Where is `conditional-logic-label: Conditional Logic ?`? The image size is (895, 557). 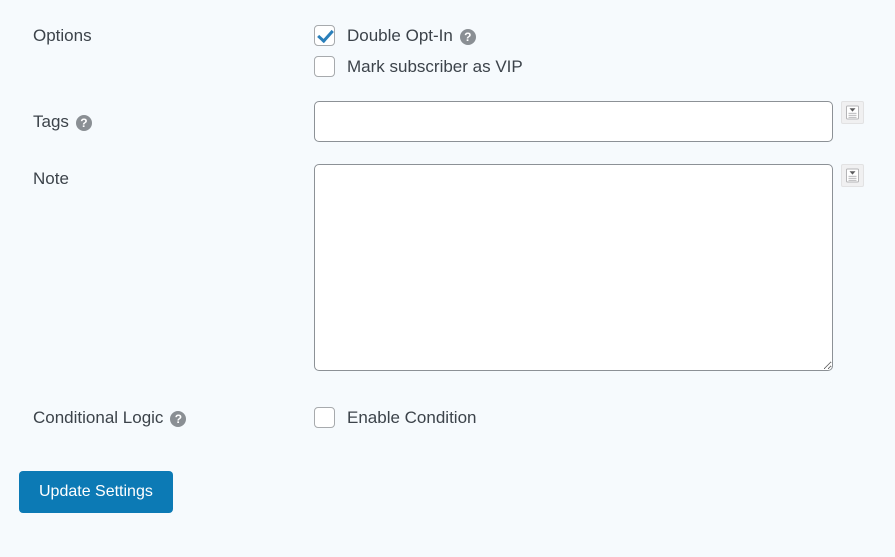 conditional-logic-label: Conditional Logic ? is located at coordinates (157, 417).